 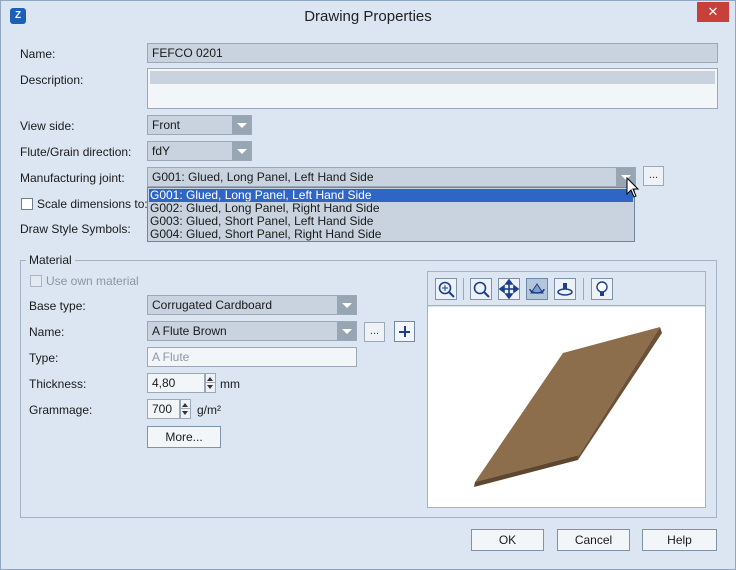 What do you see at coordinates (404, 331) in the screenshot?
I see `add-material-button` at bounding box center [404, 331].